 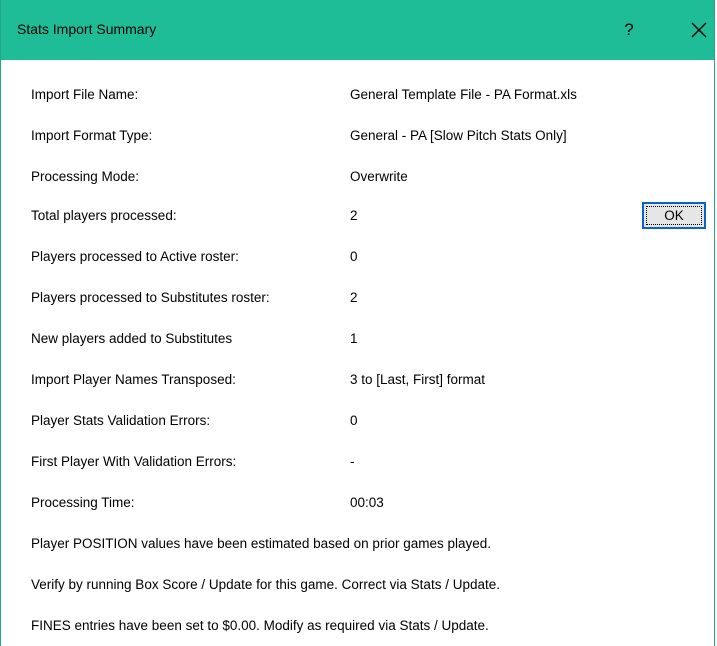 I want to click on new-players-added-label: New players added to Substitutes, so click(x=132, y=338).